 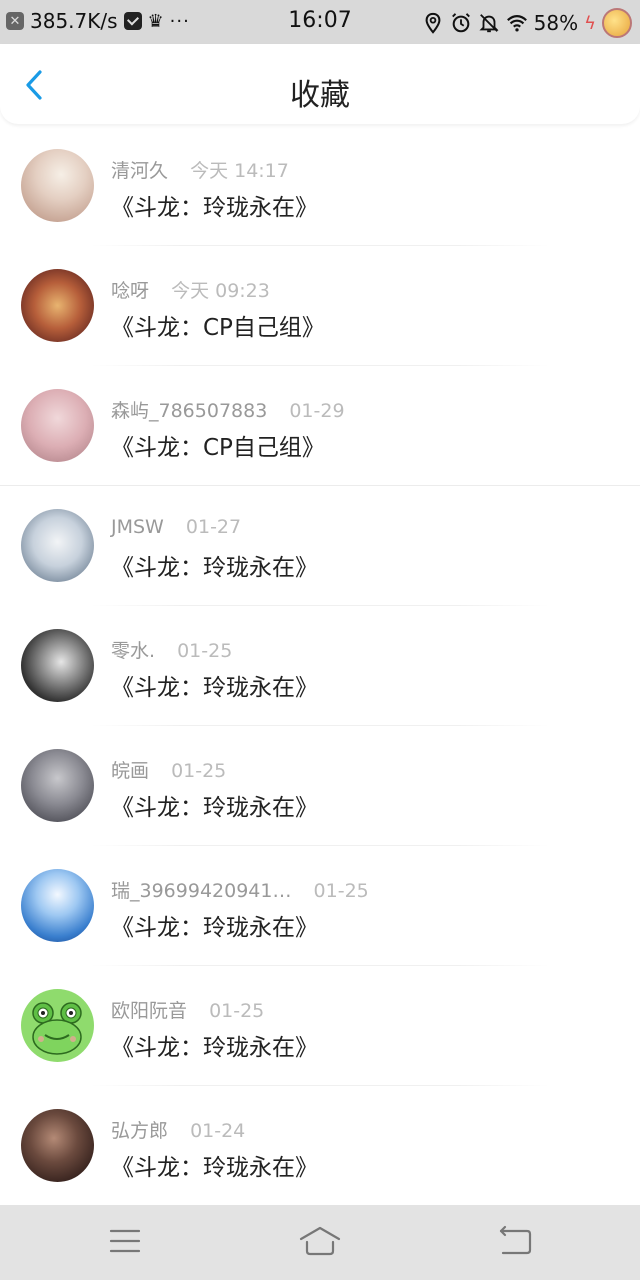 I want to click on item-meta: 清河久 今天 14:17, so click(x=200, y=169).